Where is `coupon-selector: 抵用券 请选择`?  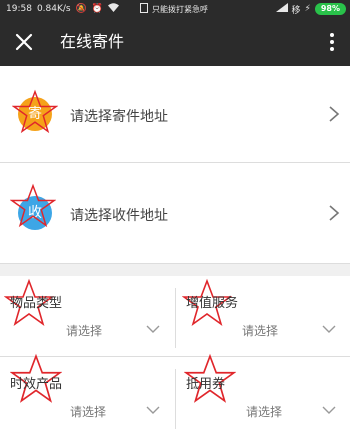
coupon-selector: 抵用券 请选择 is located at coordinates (263, 395).